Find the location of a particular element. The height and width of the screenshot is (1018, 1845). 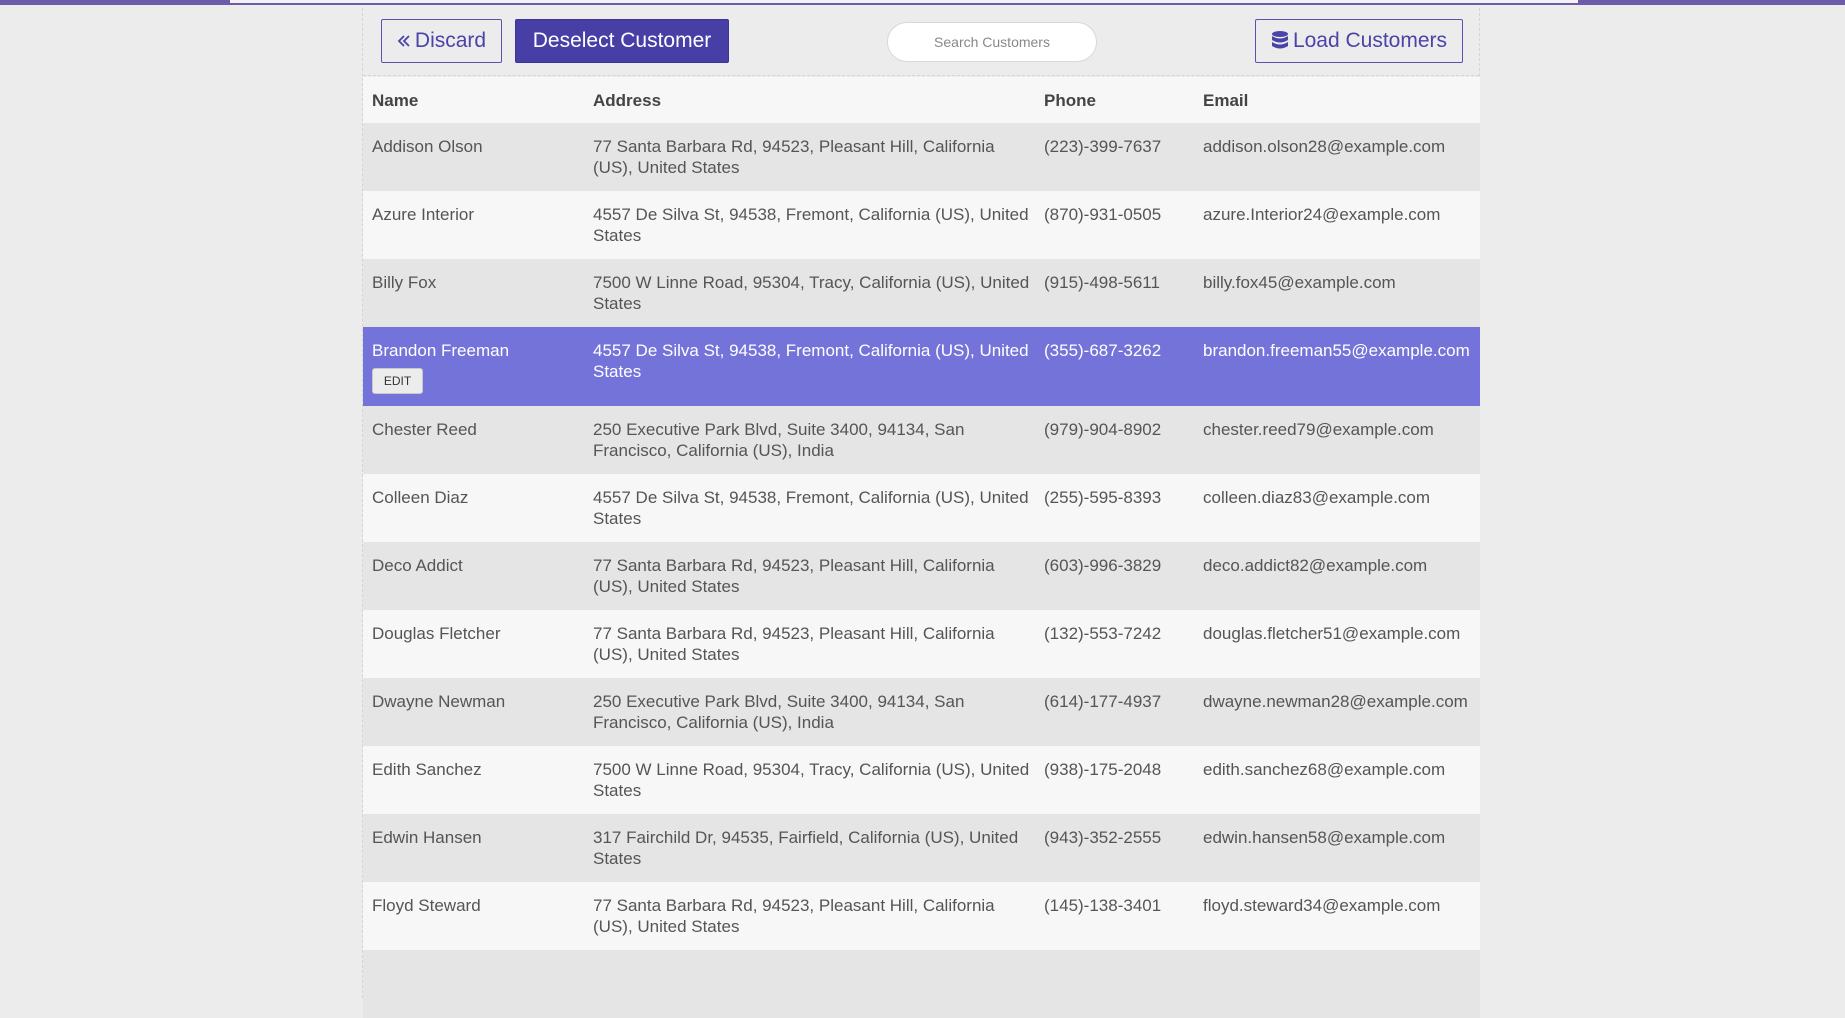

customer-phone: (614)-177-4937 is located at coordinates (1103, 701).